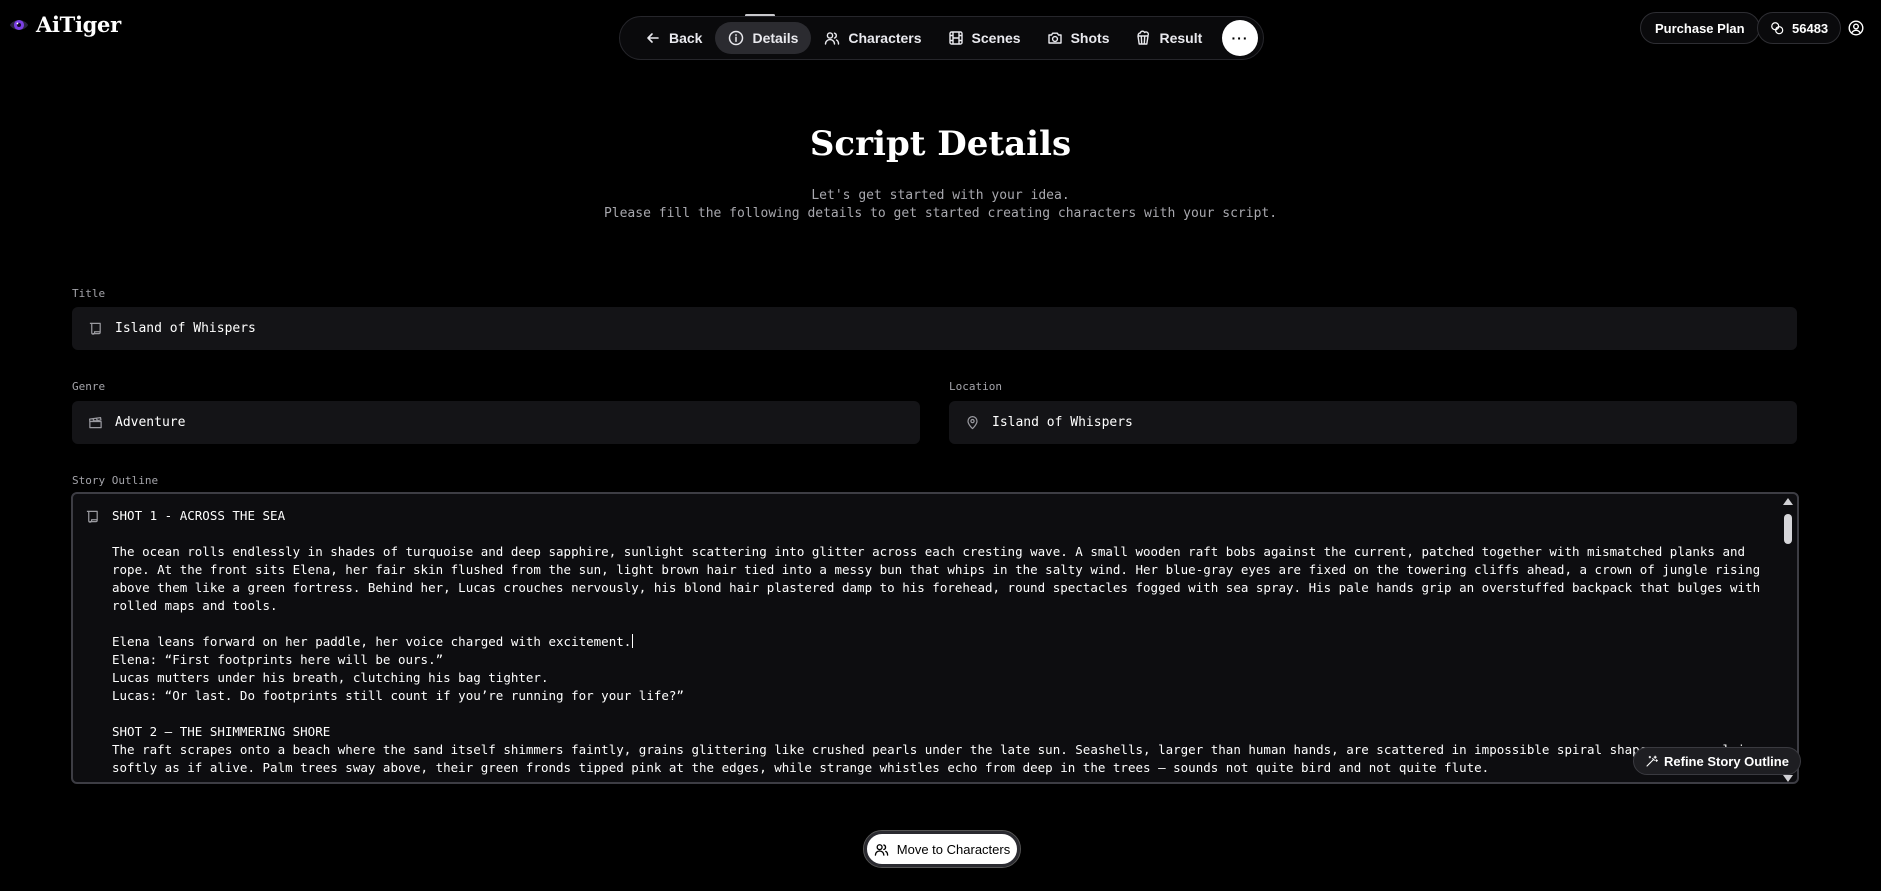  What do you see at coordinates (996, 38) in the screenshot?
I see `nav-scenes-label: Scenes` at bounding box center [996, 38].